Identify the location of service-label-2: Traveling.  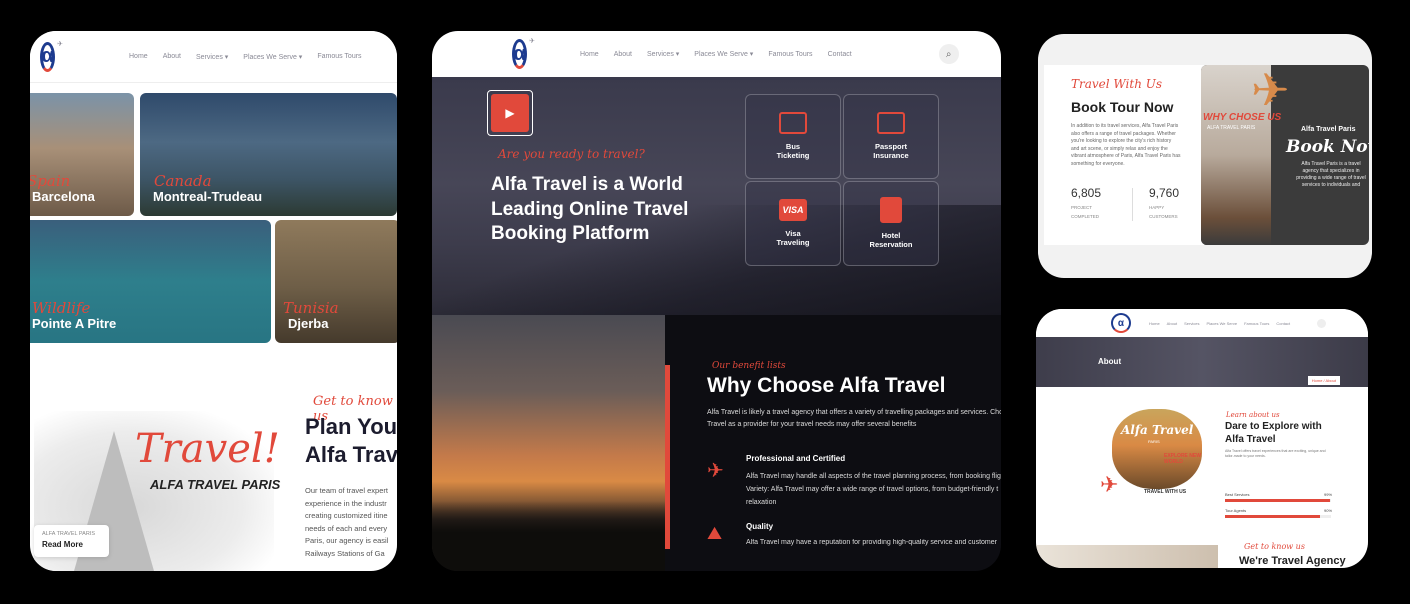
(793, 242).